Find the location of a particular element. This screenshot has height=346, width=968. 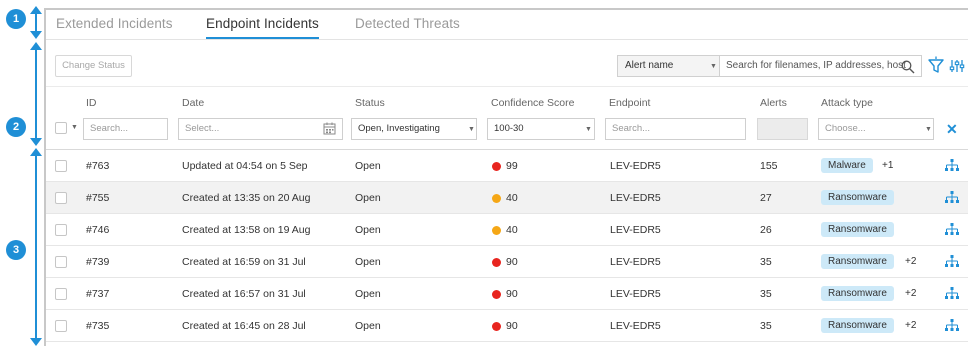

annotation-badge-2: 2 is located at coordinates (16, 127).